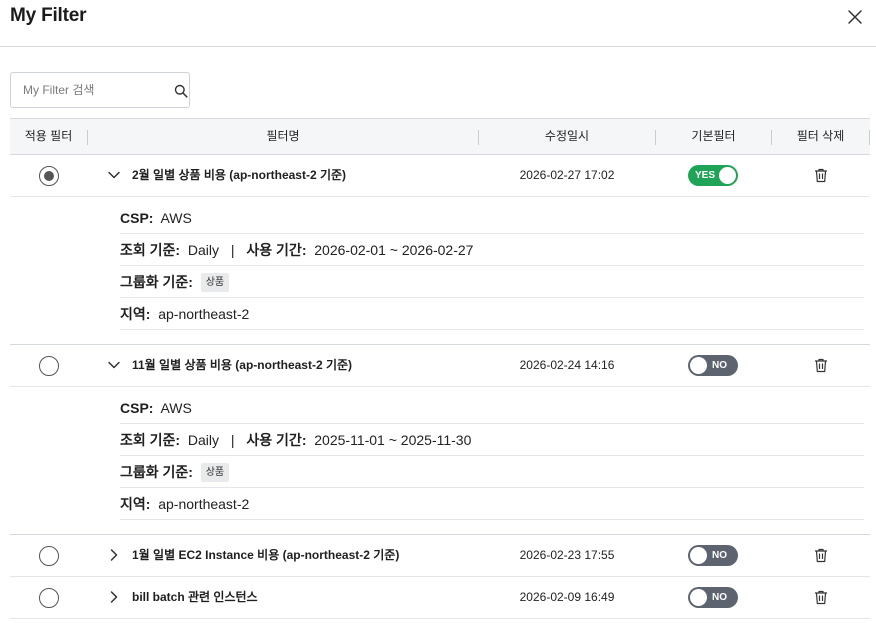 This screenshot has width=876, height=637. Describe the element at coordinates (820, 136) in the screenshot. I see `header-delete: 필터 삭제` at that location.